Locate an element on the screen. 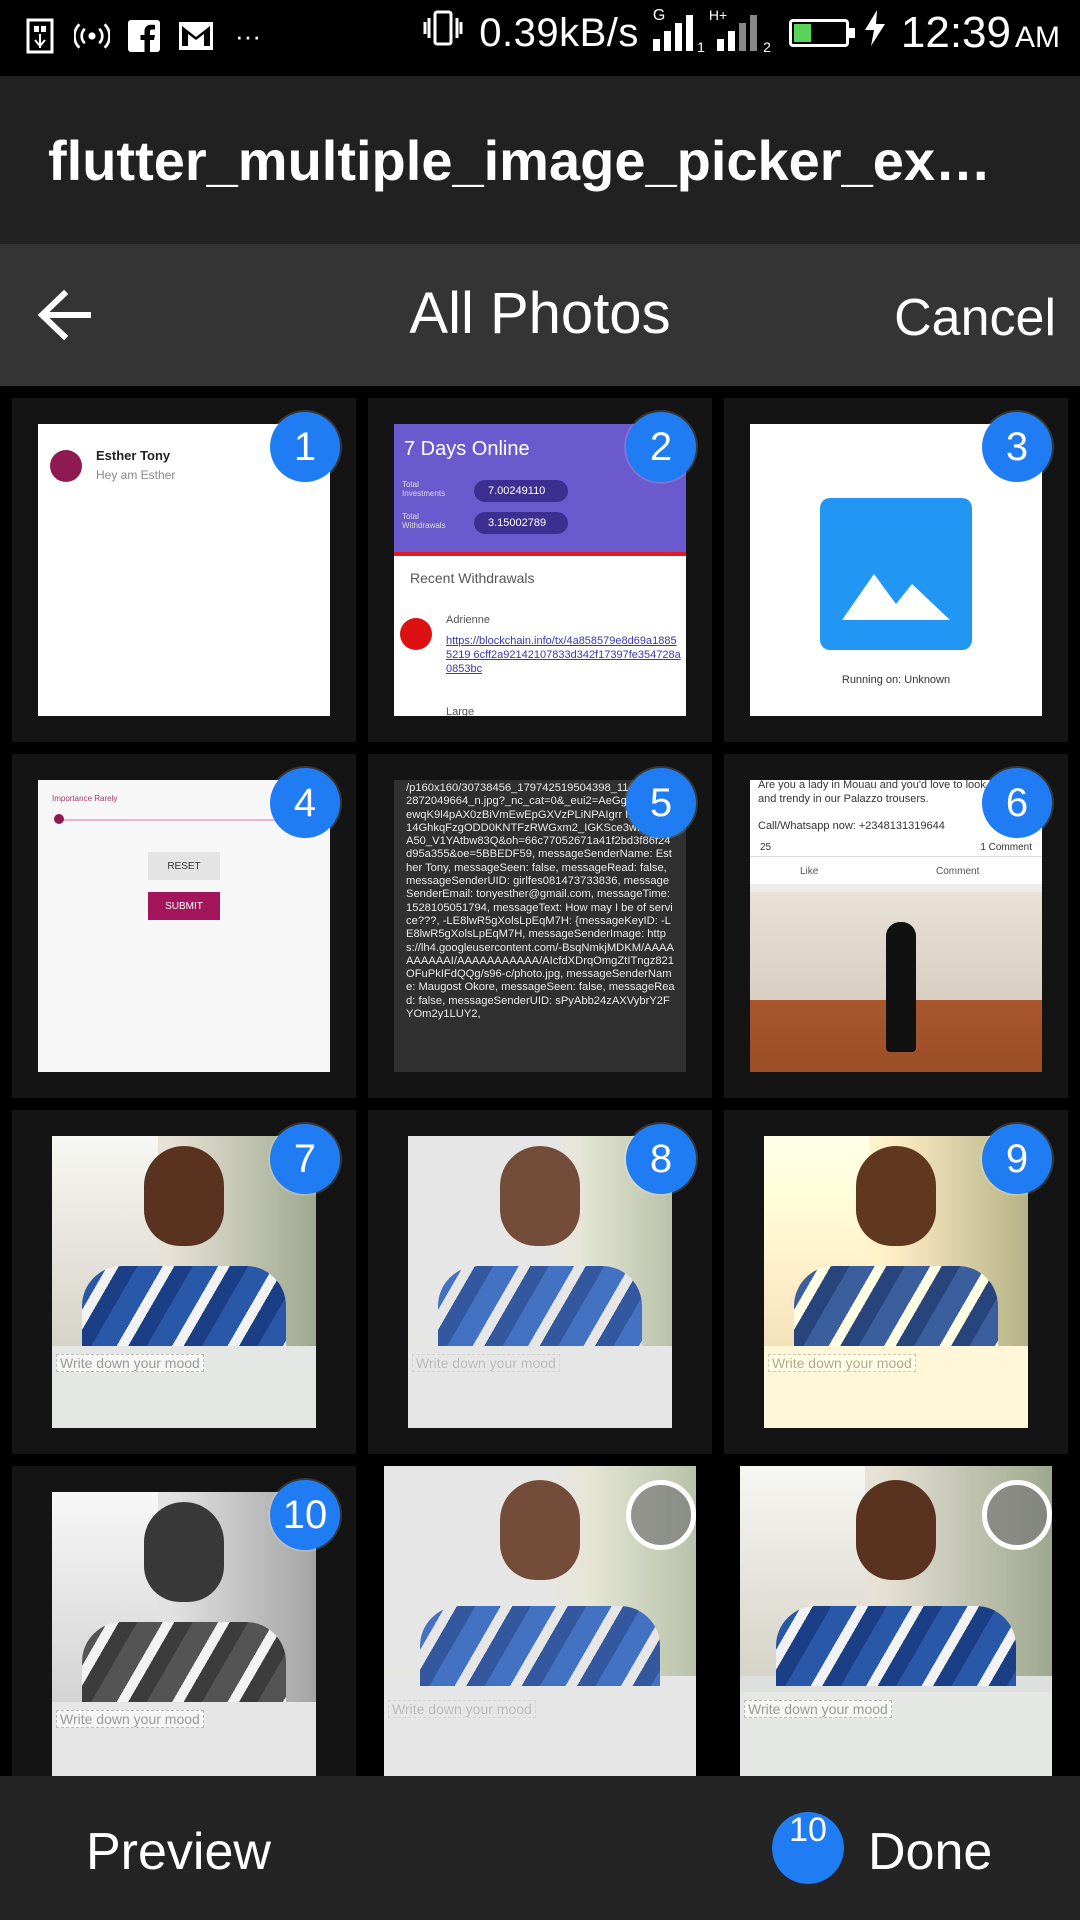  sim-slot-label: 2 is located at coordinates (767, 47).